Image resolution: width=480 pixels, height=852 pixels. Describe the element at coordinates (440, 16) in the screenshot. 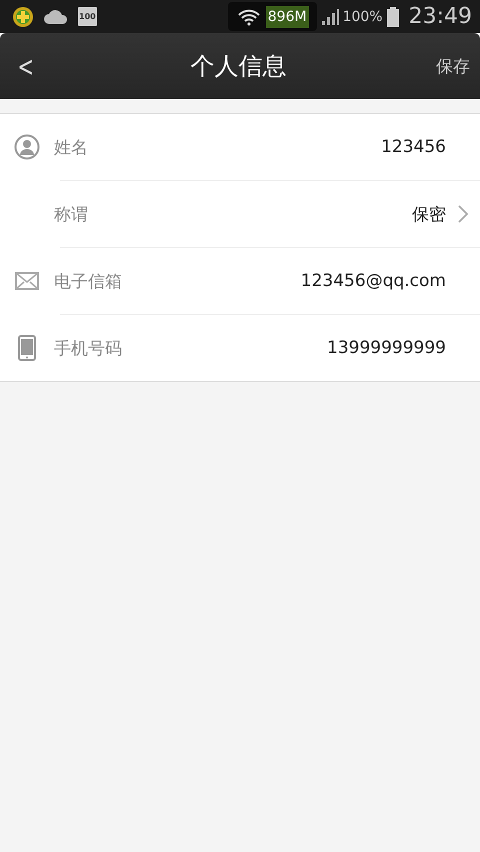

I see `clock: 23:49` at that location.